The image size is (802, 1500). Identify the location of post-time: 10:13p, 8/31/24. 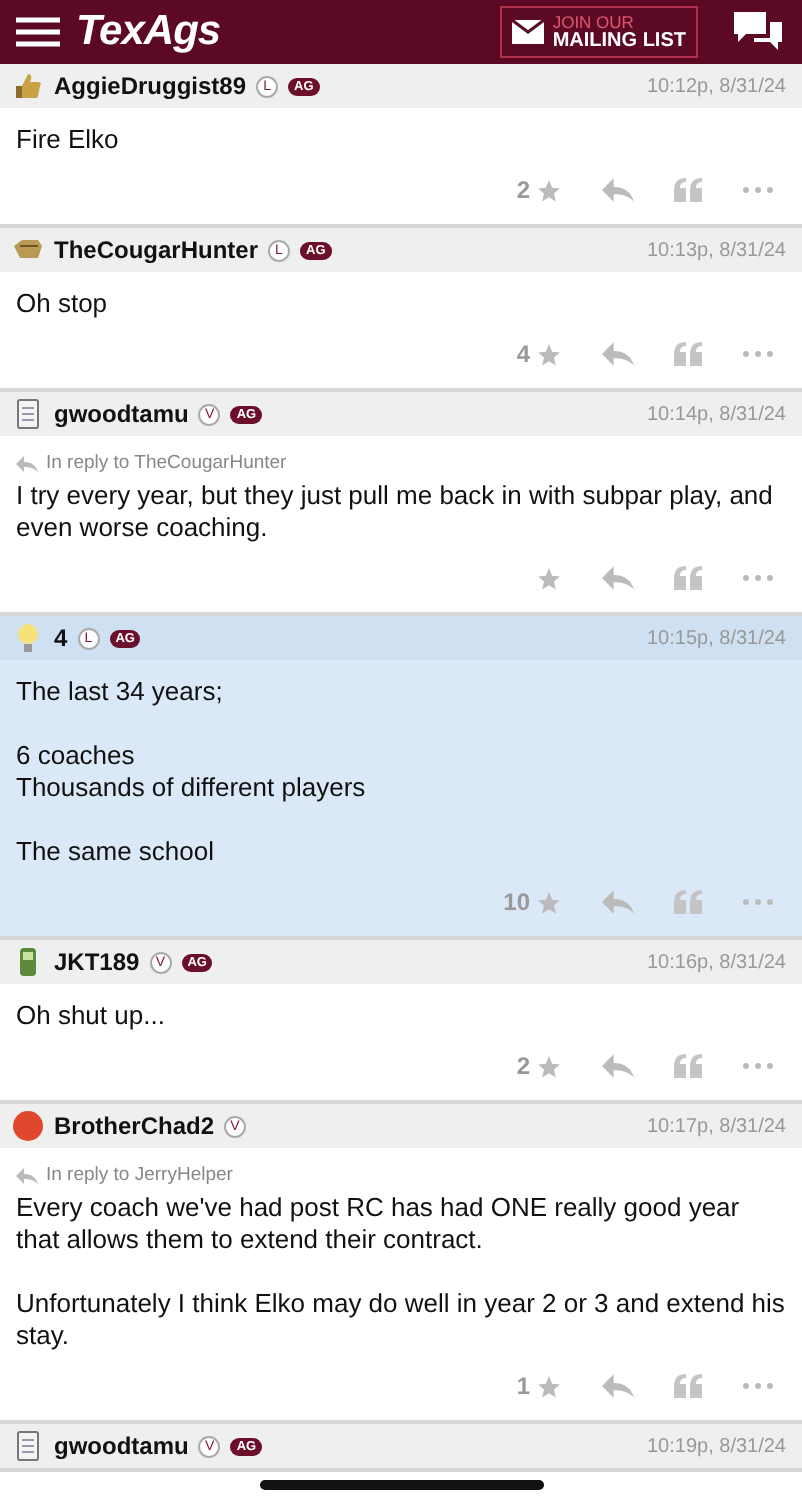
(716, 250).